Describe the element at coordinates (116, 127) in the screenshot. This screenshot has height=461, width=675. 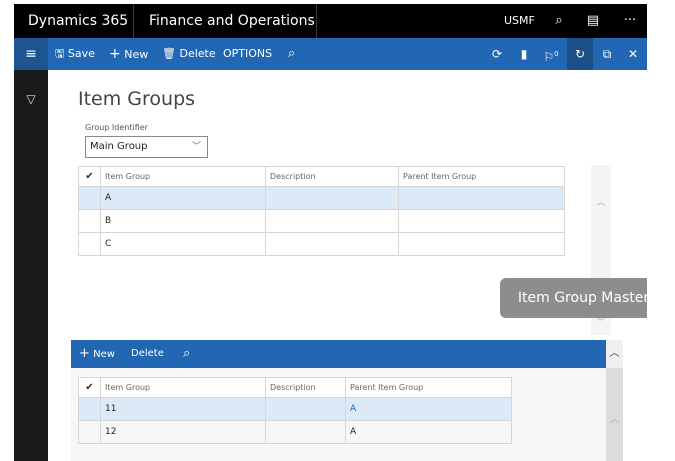
I see `group-identifier-label: Group Identifier` at that location.